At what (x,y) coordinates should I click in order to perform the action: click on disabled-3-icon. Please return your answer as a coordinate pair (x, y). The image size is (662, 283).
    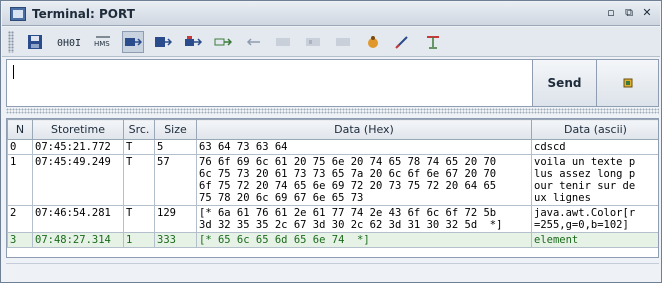
    Looking at the image, I should click on (343, 41).